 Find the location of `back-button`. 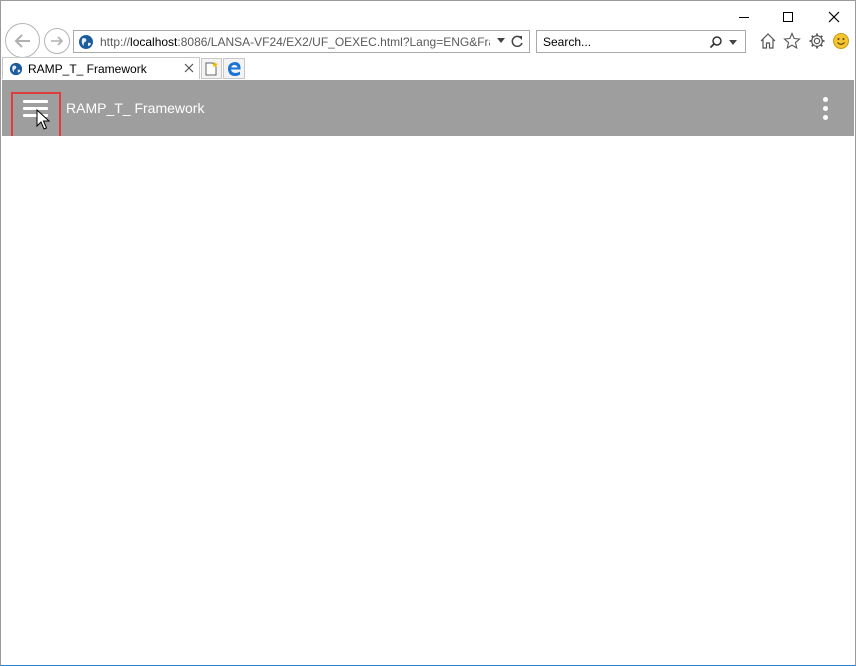

back-button is located at coordinates (22, 40).